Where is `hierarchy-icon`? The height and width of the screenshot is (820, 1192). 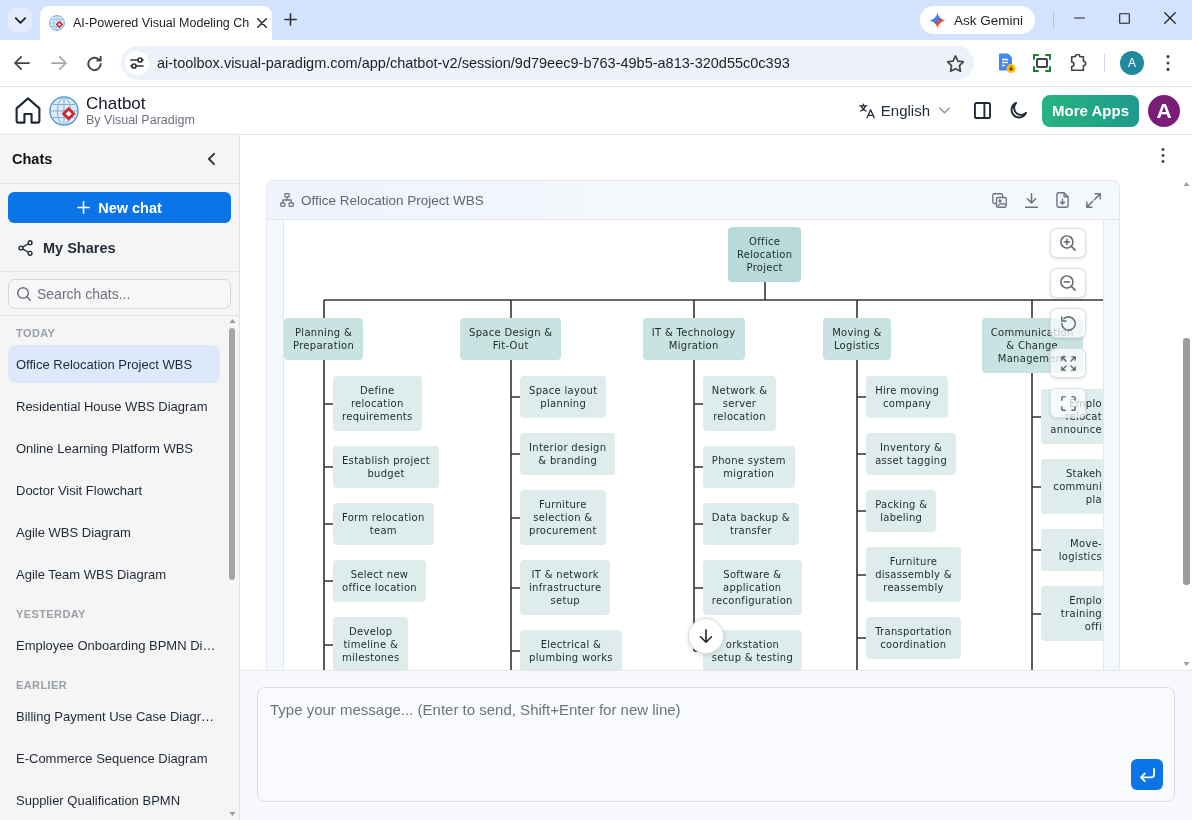
hierarchy-icon is located at coordinates (287, 200).